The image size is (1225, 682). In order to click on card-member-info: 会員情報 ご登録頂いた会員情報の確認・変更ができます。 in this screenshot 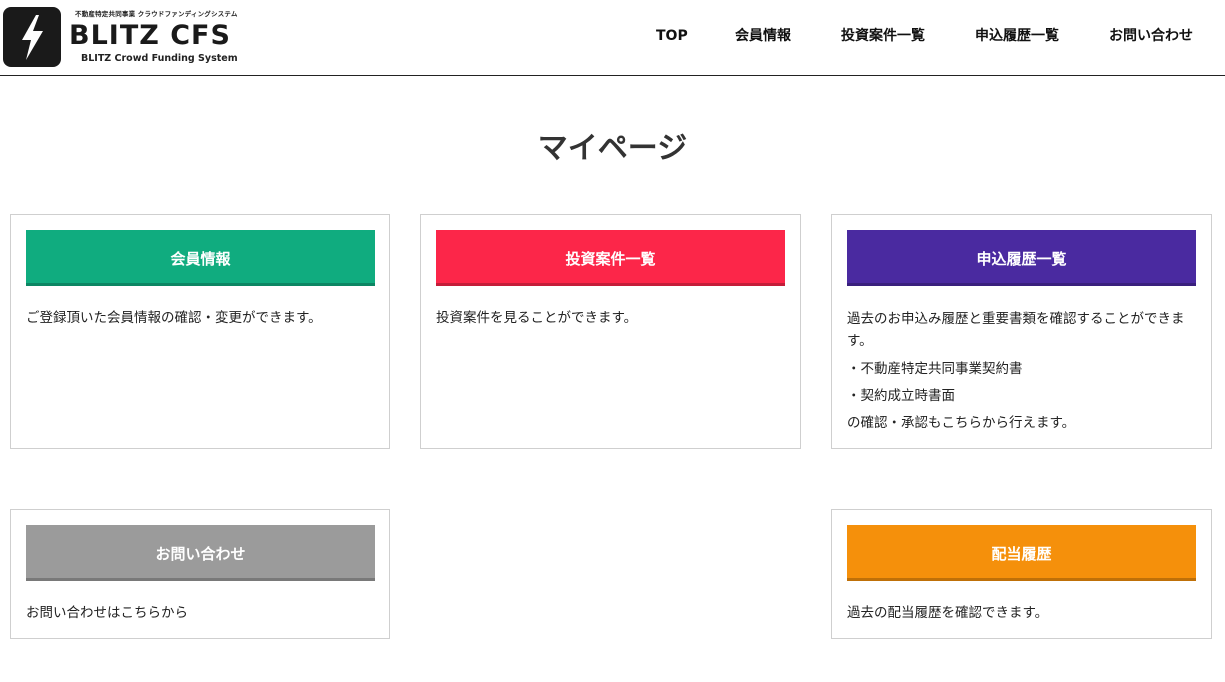, I will do `click(200, 331)`.